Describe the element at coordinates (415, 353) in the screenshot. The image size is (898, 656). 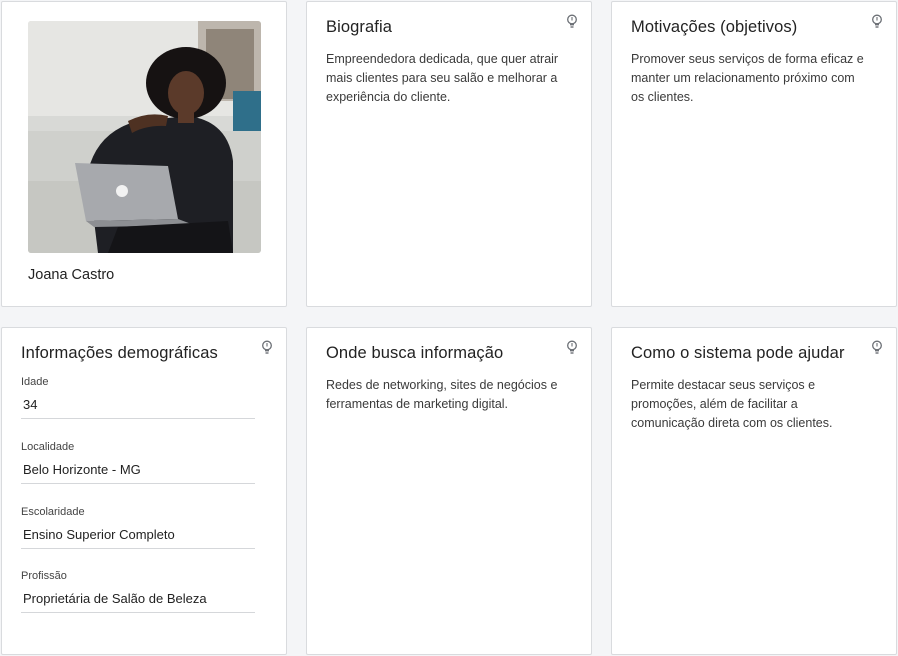
I see `busca-informacao-title: Onde busca informação` at that location.